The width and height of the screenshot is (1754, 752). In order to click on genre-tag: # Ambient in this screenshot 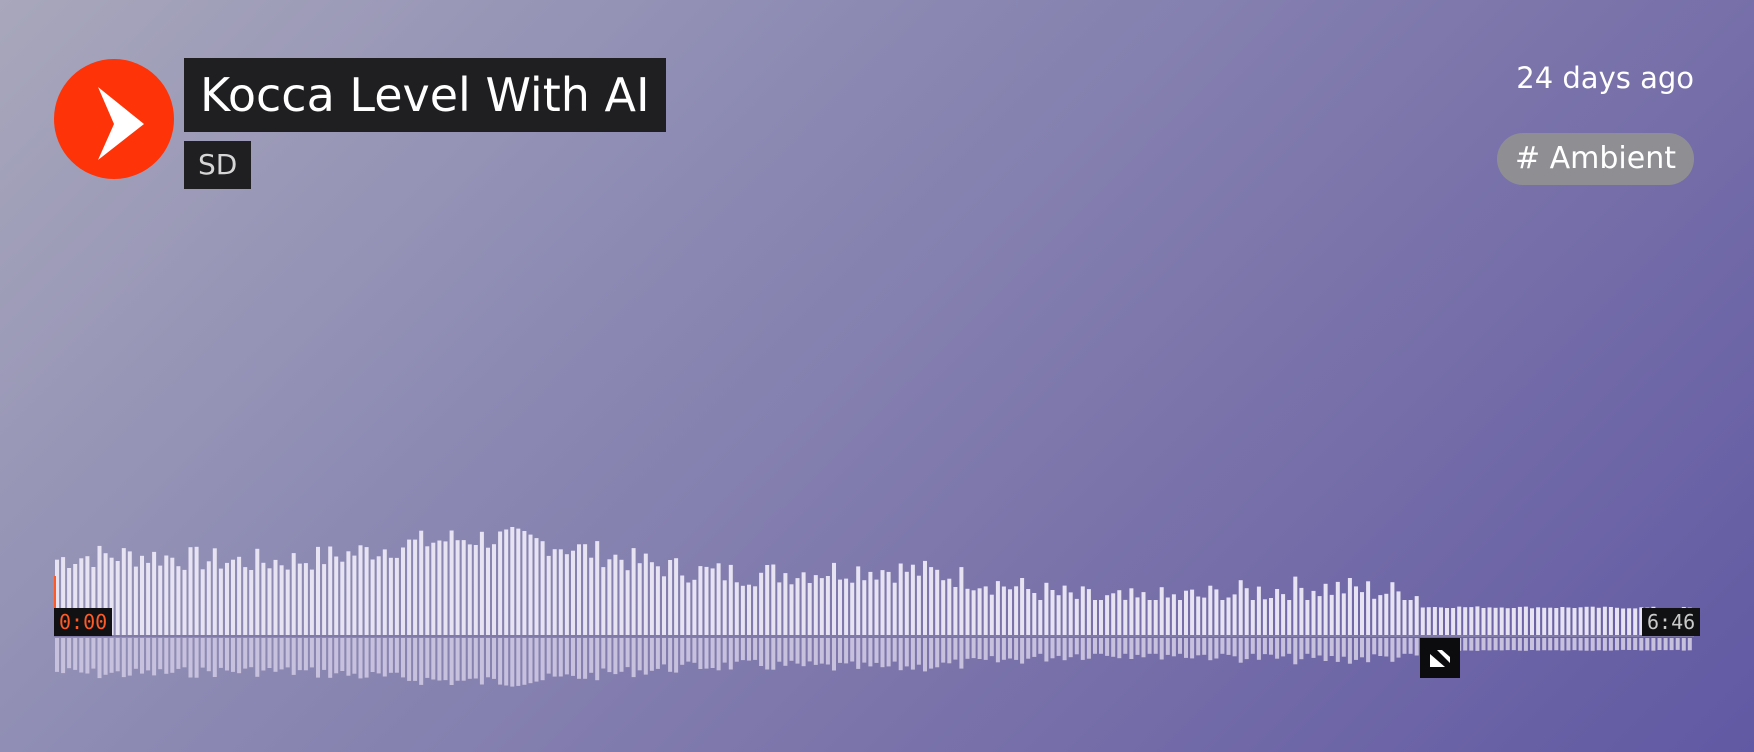, I will do `click(1595, 159)`.